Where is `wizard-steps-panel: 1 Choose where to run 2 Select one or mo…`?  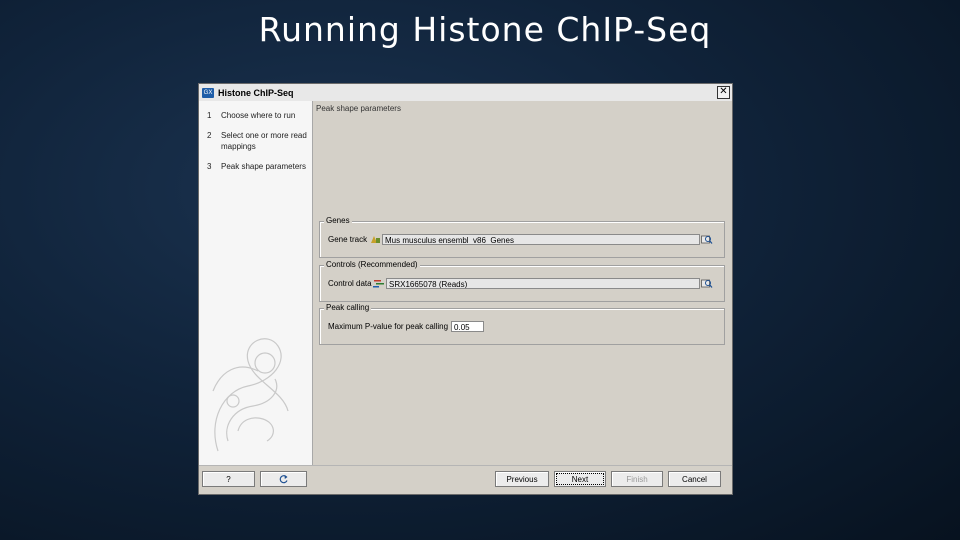
wizard-steps-panel: 1 Choose where to run 2 Select one or mo… is located at coordinates (256, 284).